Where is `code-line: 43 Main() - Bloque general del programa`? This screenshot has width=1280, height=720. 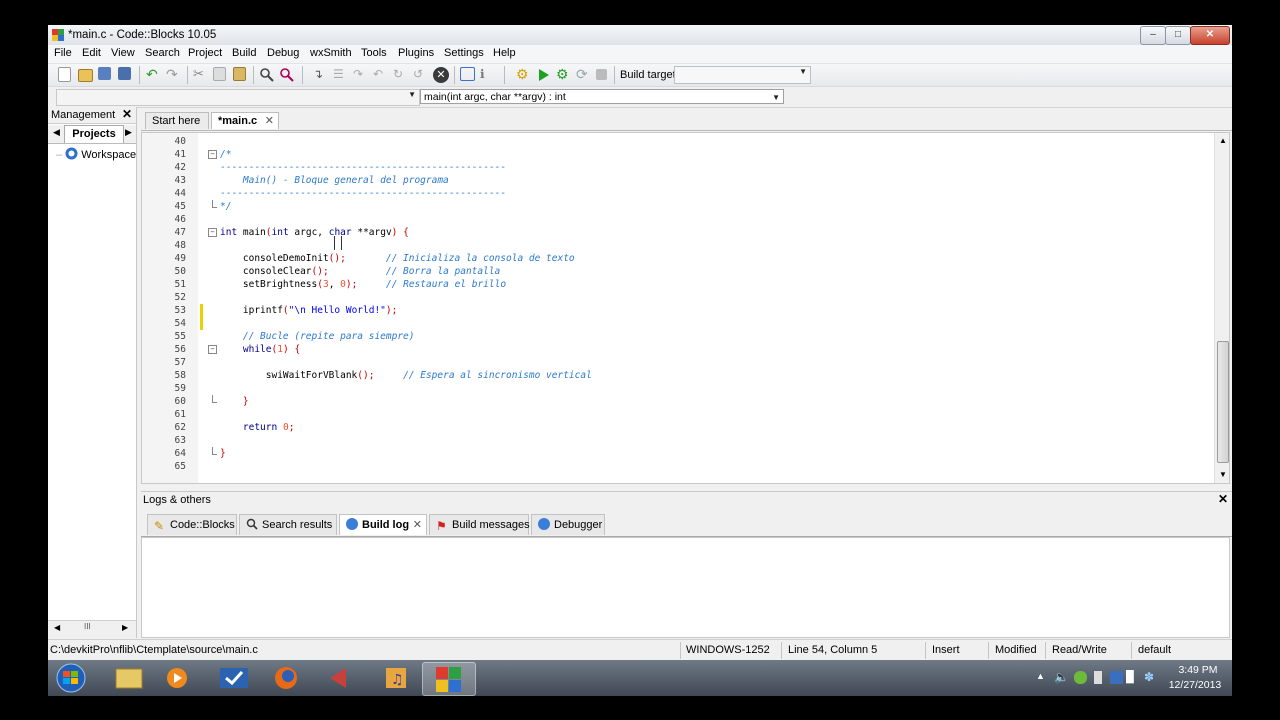
code-line: 43 Main() - Bloque general del programa is located at coordinates (677, 180).